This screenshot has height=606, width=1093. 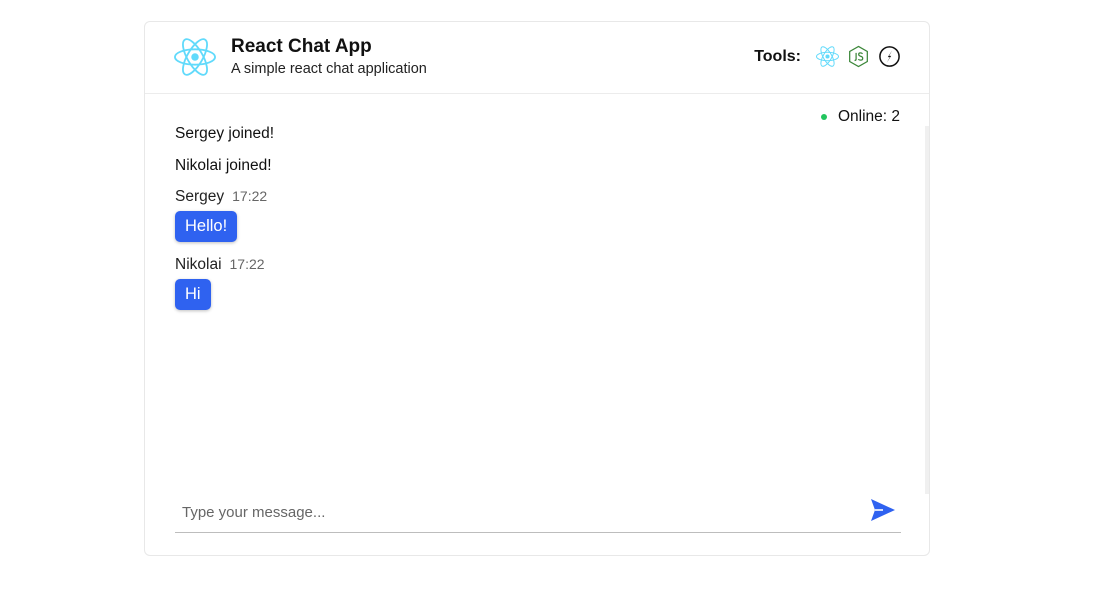 What do you see at coordinates (927, 310) in the screenshot?
I see `messages-scrollbar` at bounding box center [927, 310].